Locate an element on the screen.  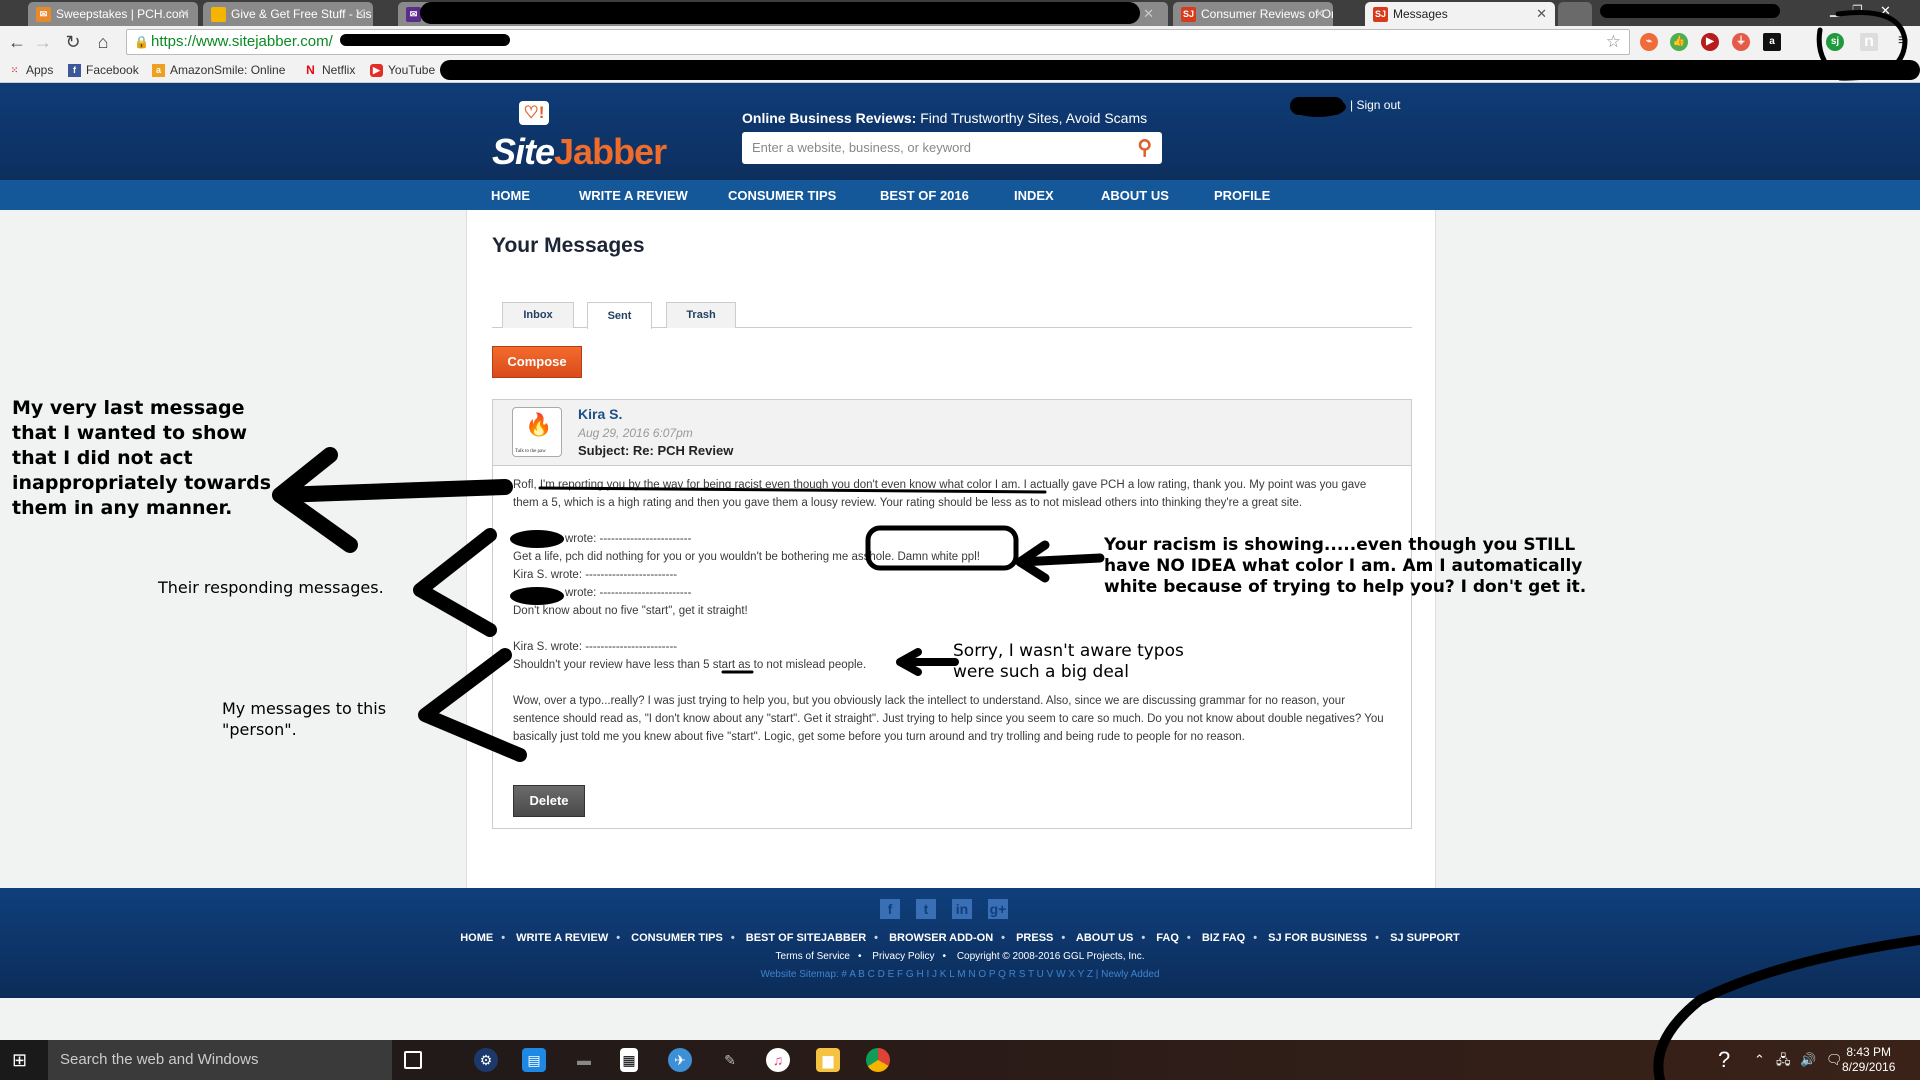
footer-link: PRESS is located at coordinates (1034, 938).